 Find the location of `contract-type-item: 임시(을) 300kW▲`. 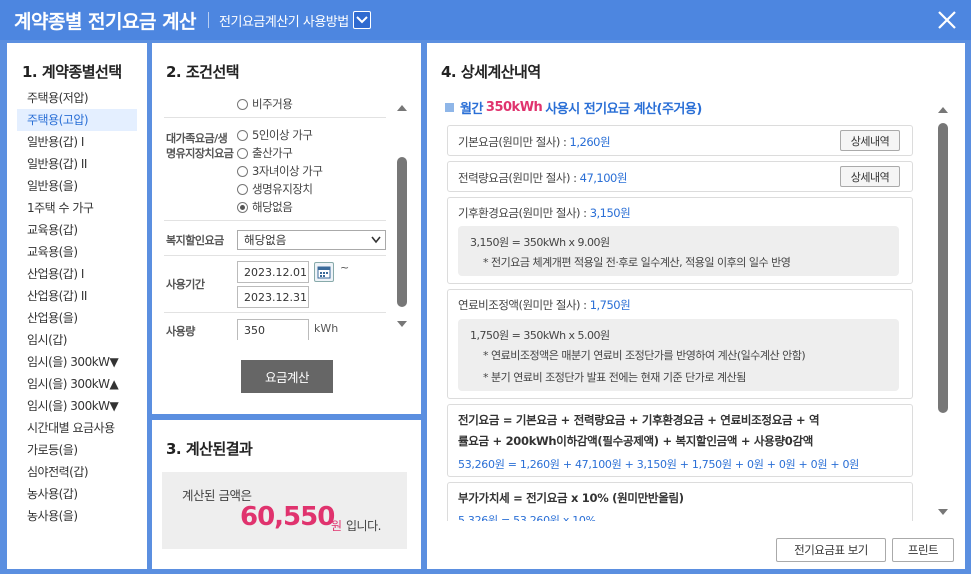

contract-type-item: 임시(을) 300kW▲ is located at coordinates (77, 384).